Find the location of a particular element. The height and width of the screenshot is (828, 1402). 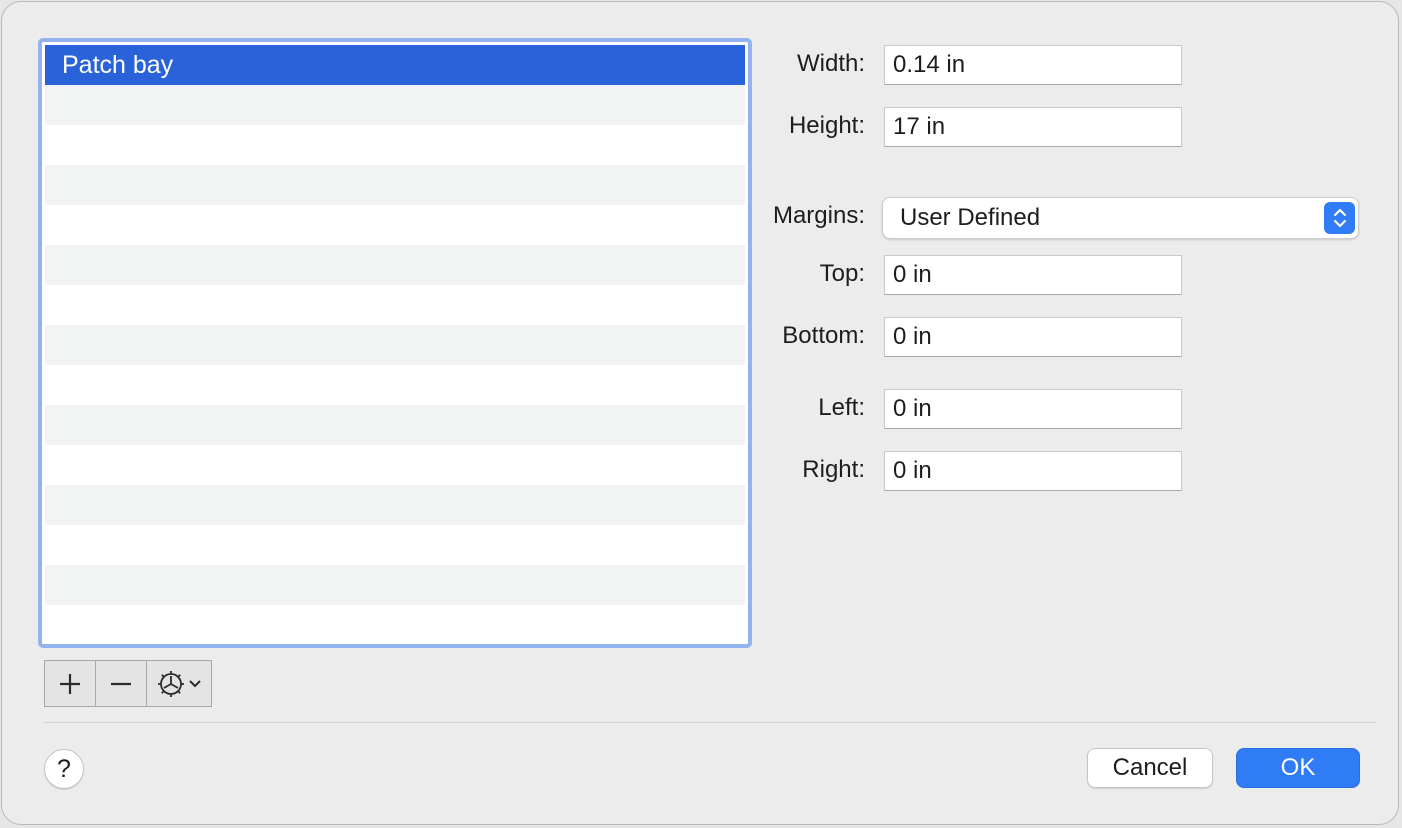

list-controls is located at coordinates (128, 683).